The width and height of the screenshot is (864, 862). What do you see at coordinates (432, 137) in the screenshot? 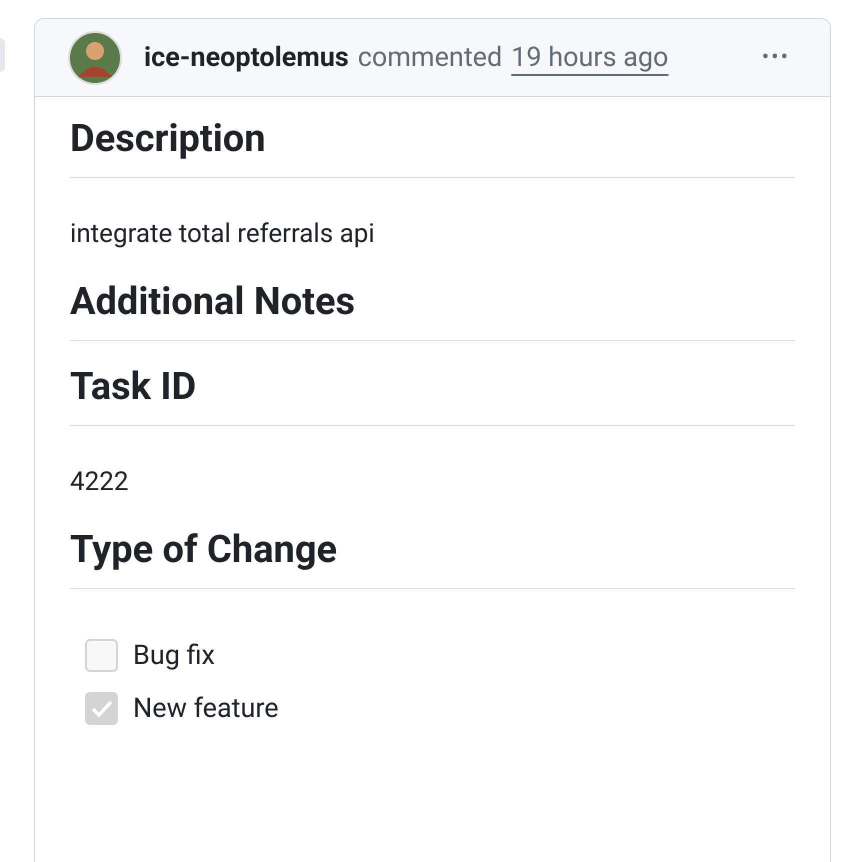
I see `section-heading: Description` at bounding box center [432, 137].